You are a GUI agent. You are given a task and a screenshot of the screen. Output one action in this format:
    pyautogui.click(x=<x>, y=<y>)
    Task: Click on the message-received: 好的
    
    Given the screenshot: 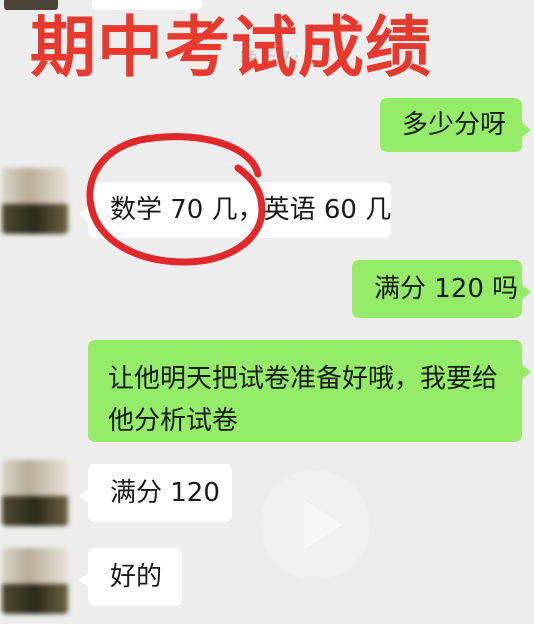 What is the action you would take?
    pyautogui.click(x=130, y=577)
    